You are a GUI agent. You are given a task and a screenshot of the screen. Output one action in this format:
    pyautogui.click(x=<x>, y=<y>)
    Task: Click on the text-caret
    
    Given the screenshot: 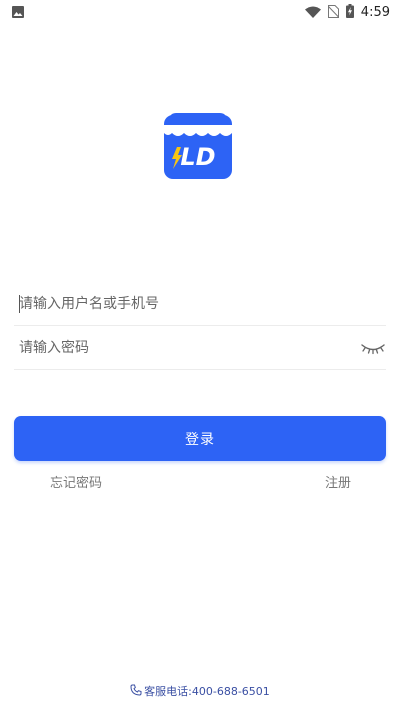 What is the action you would take?
    pyautogui.click(x=19, y=304)
    